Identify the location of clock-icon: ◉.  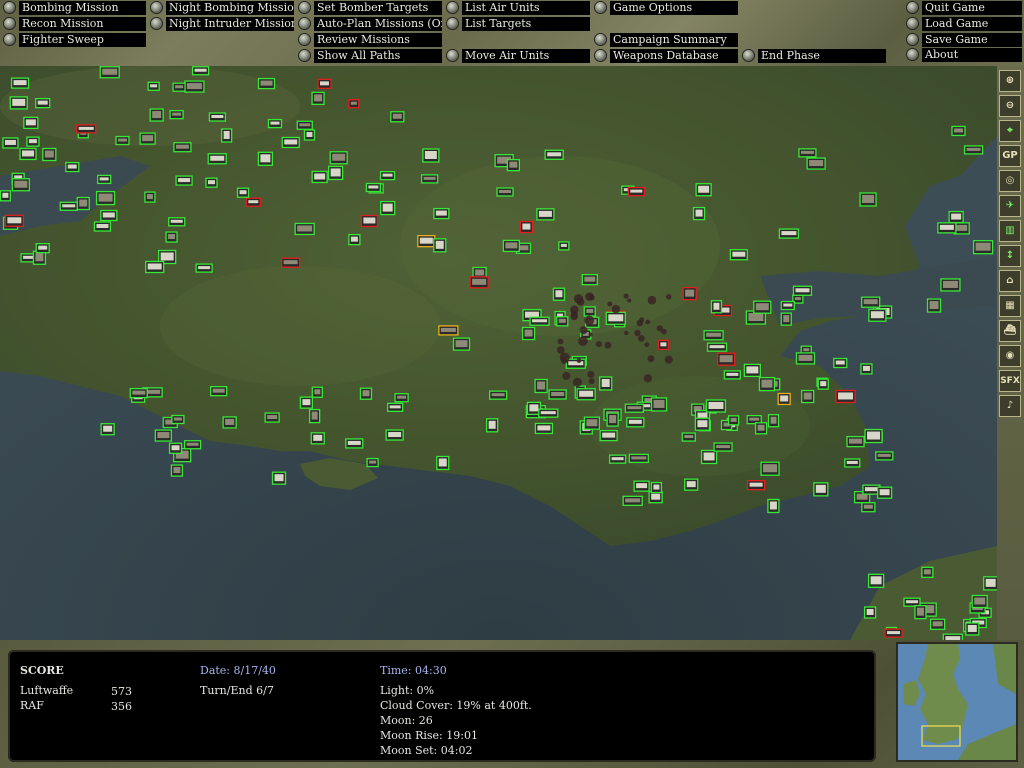
(1010, 356).